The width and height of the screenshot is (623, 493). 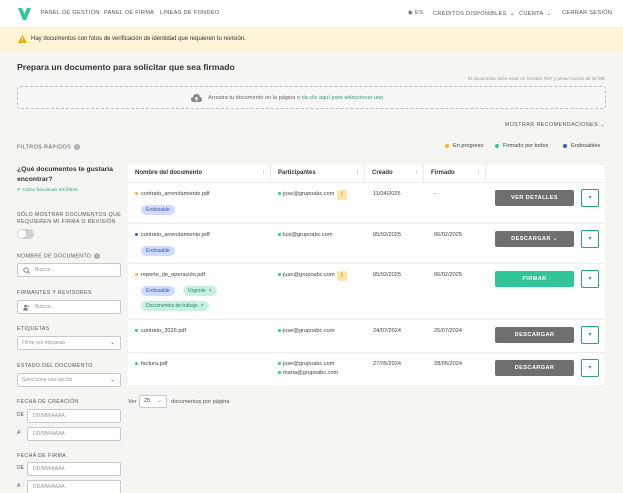 I want to click on logout-link: CERRAR SESIÓN, so click(x=587, y=13).